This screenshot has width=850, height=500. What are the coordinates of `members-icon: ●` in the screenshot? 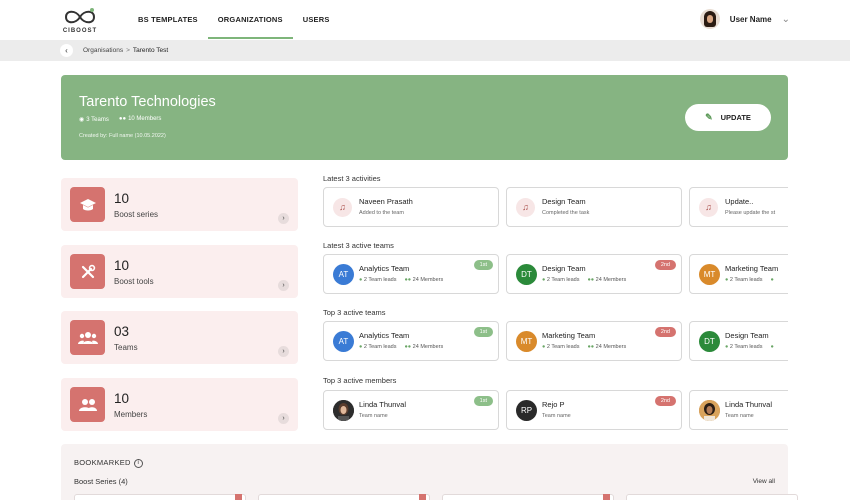 It's located at (772, 280).